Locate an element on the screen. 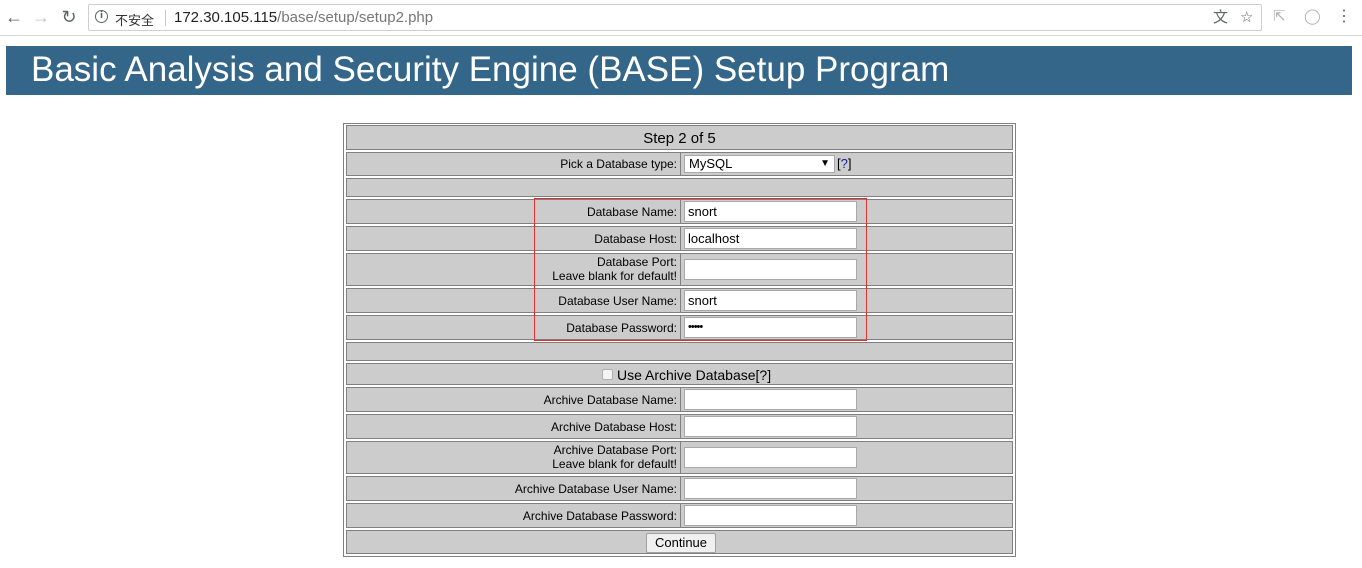  archive-host-label-cell: Archive Database Host: is located at coordinates (514, 426).